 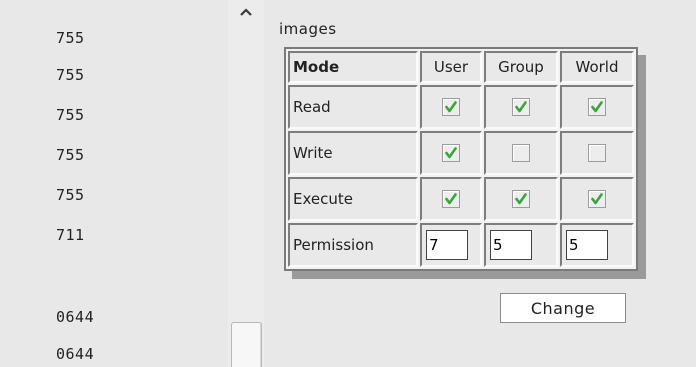 I want to click on cell-permission-user, so click(x=451, y=245).